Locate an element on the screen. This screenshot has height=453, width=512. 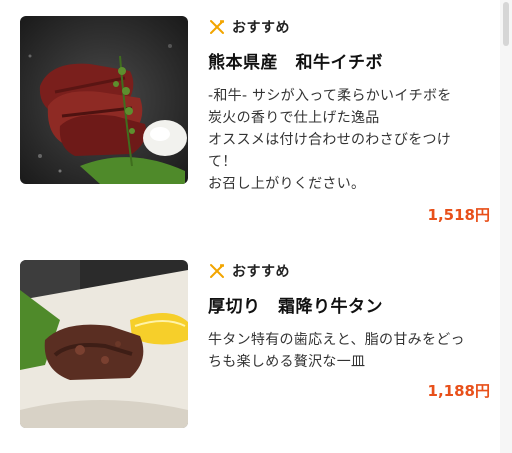
menu-item-price: 1,188円 is located at coordinates (458, 391).